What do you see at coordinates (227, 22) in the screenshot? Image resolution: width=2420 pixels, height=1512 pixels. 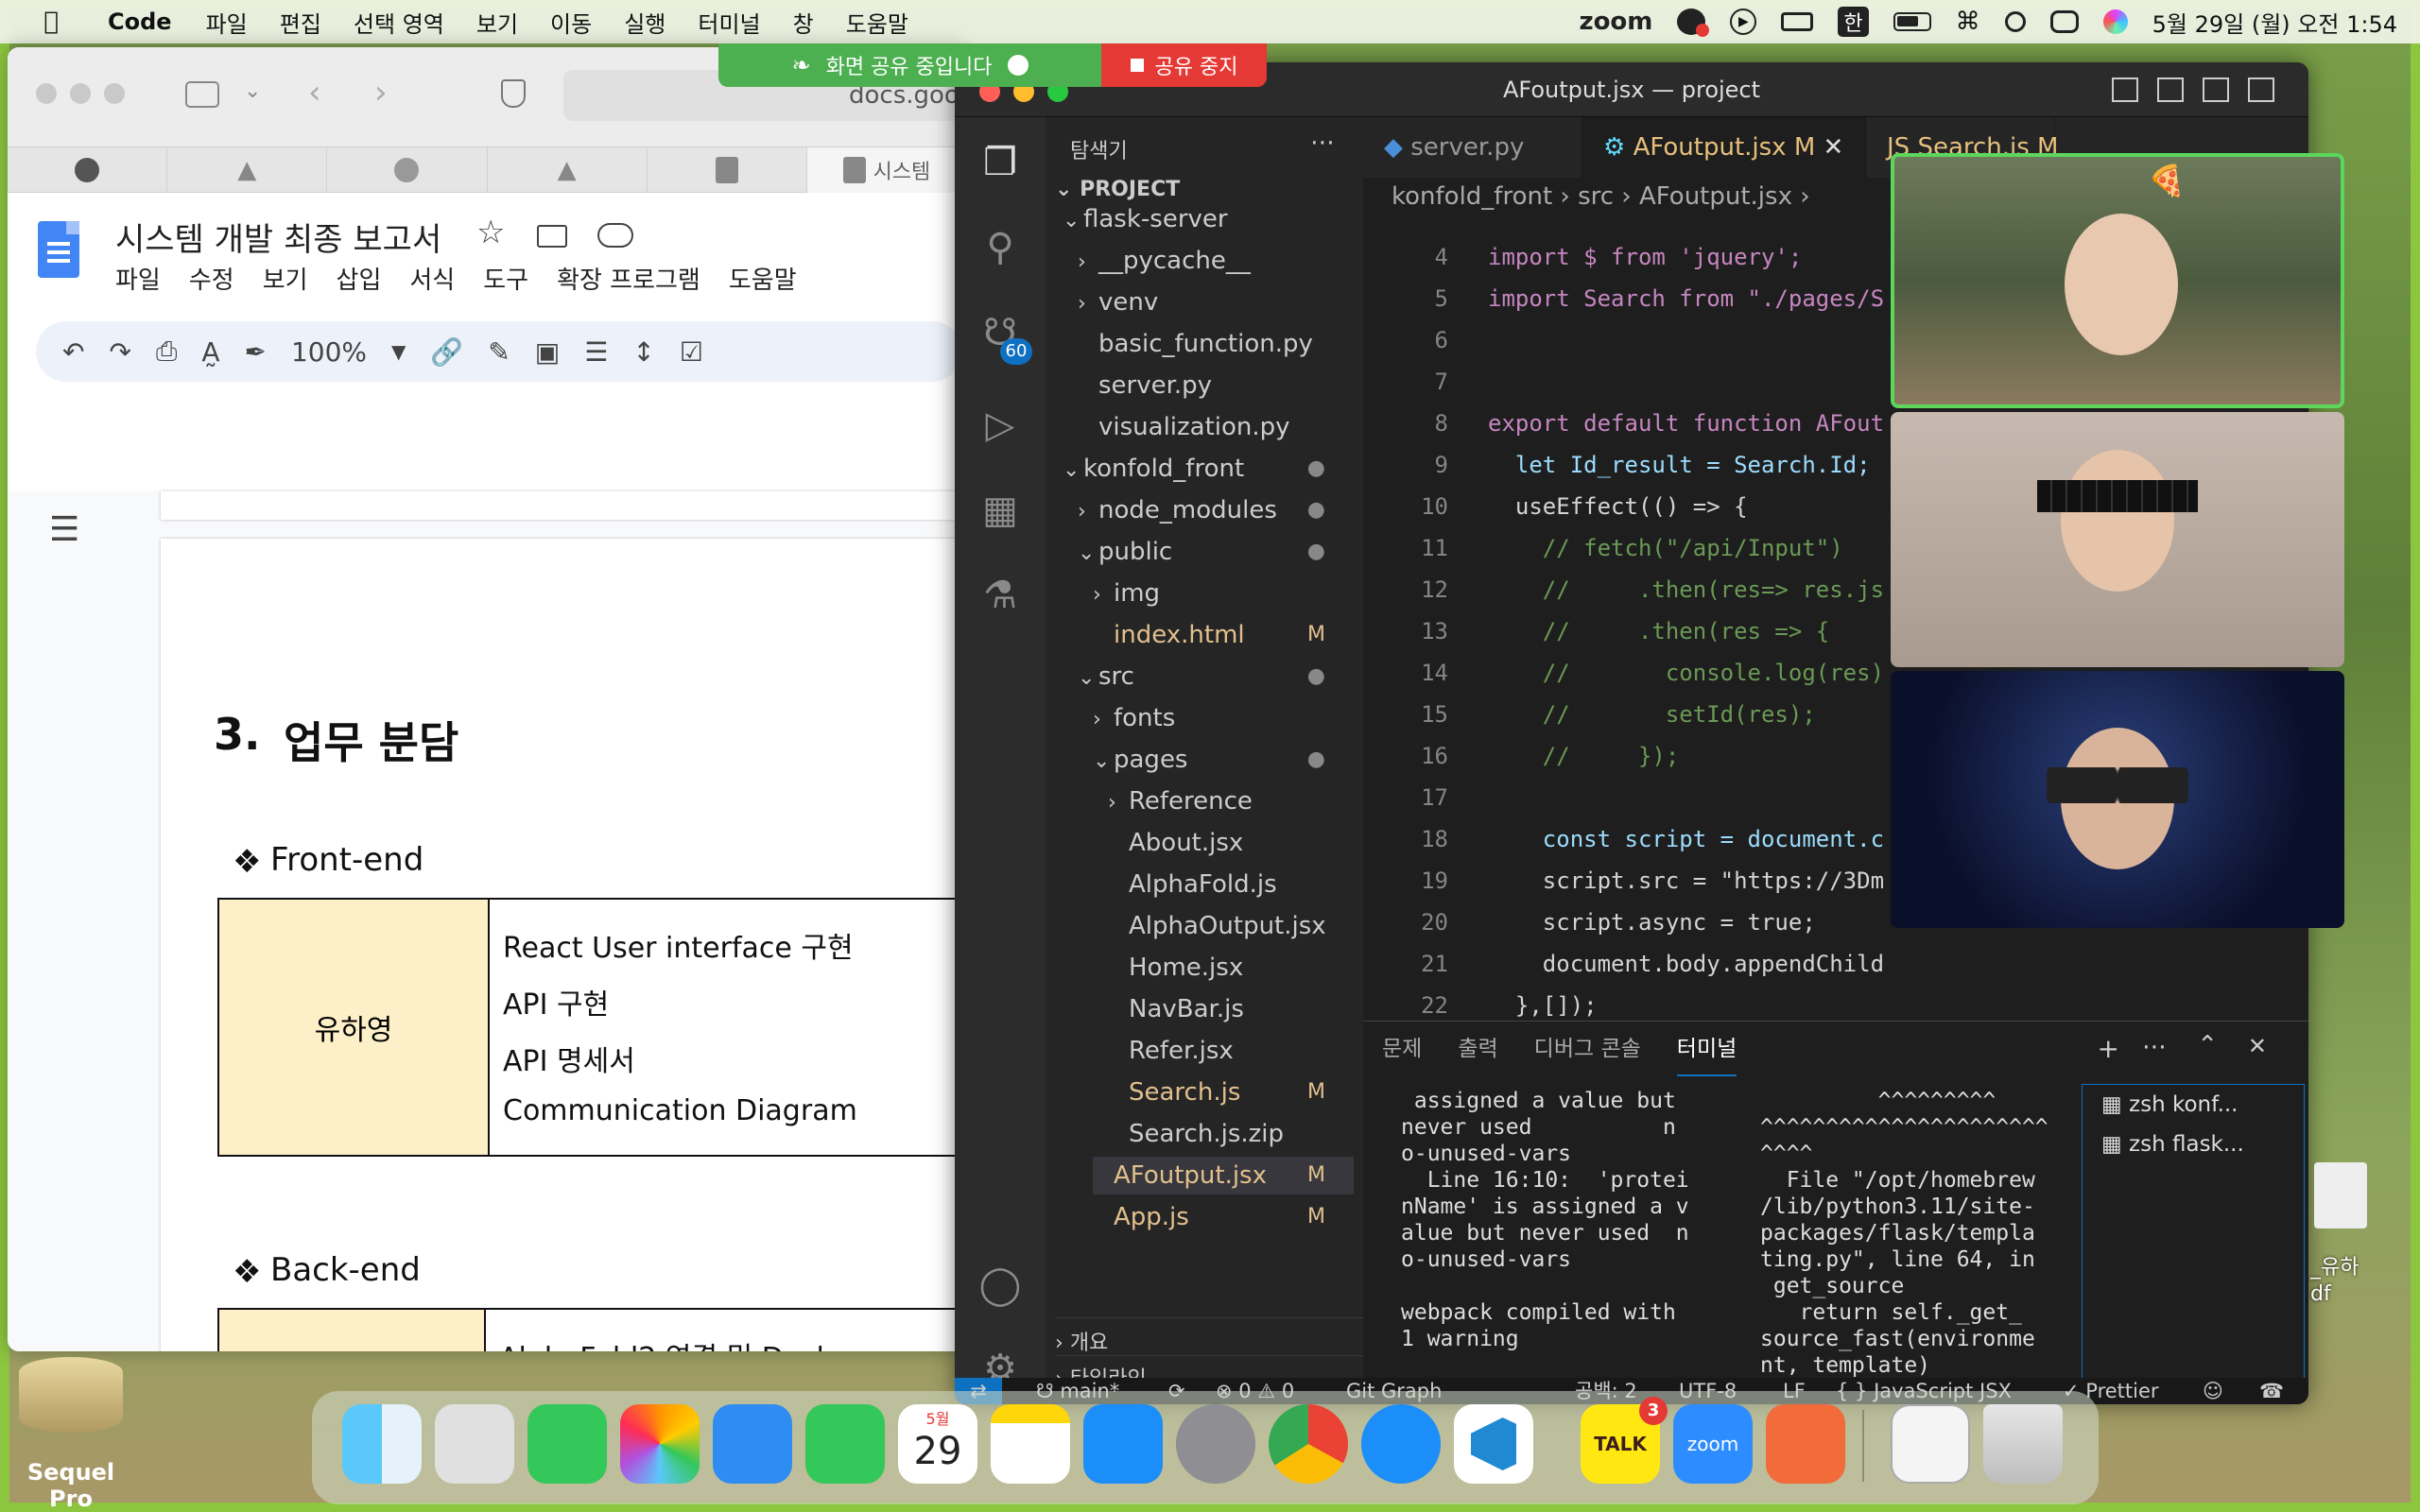 I see `menu-file: 파일` at bounding box center [227, 22].